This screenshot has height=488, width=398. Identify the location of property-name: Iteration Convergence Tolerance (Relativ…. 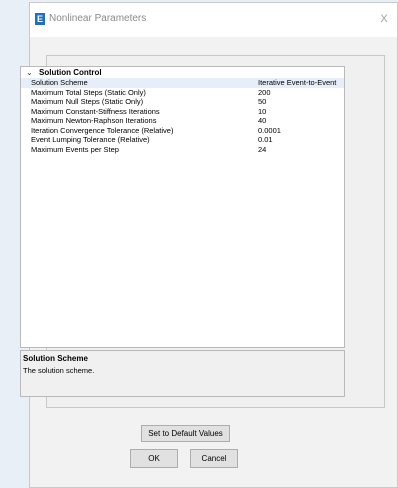
(102, 130).